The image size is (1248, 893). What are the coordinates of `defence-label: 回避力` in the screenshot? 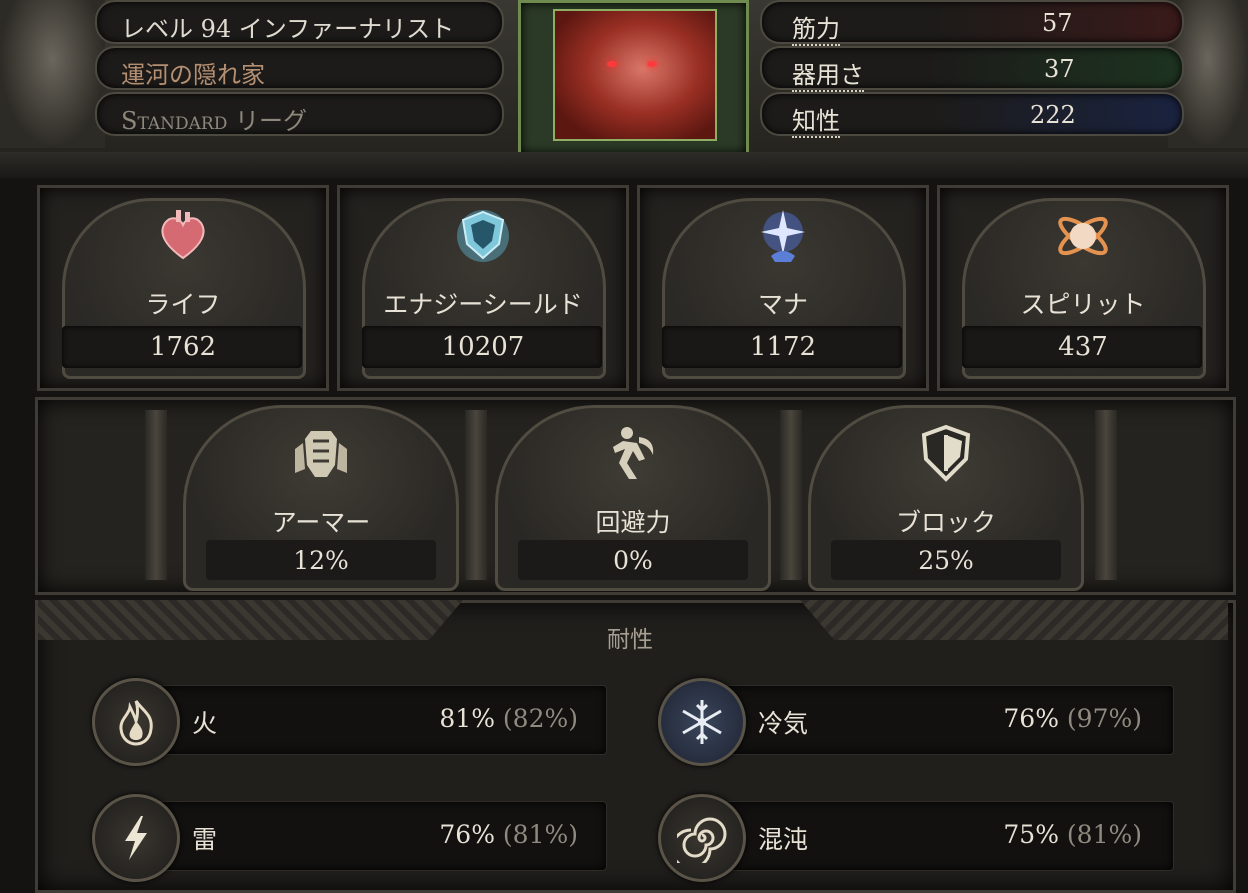 It's located at (633, 522).